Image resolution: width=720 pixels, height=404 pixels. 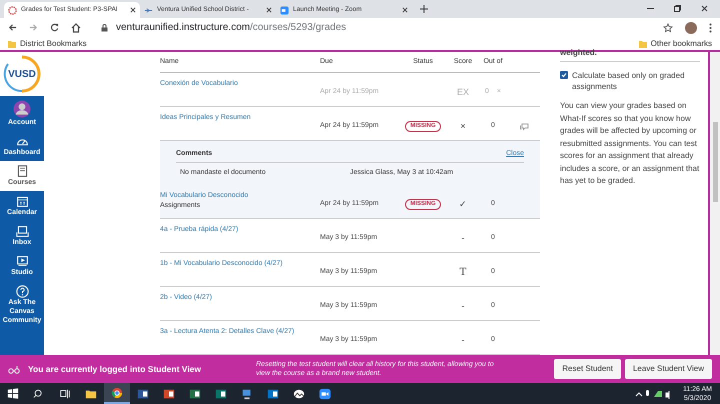 What do you see at coordinates (65, 394) in the screenshot?
I see `task-view-icon` at bounding box center [65, 394].